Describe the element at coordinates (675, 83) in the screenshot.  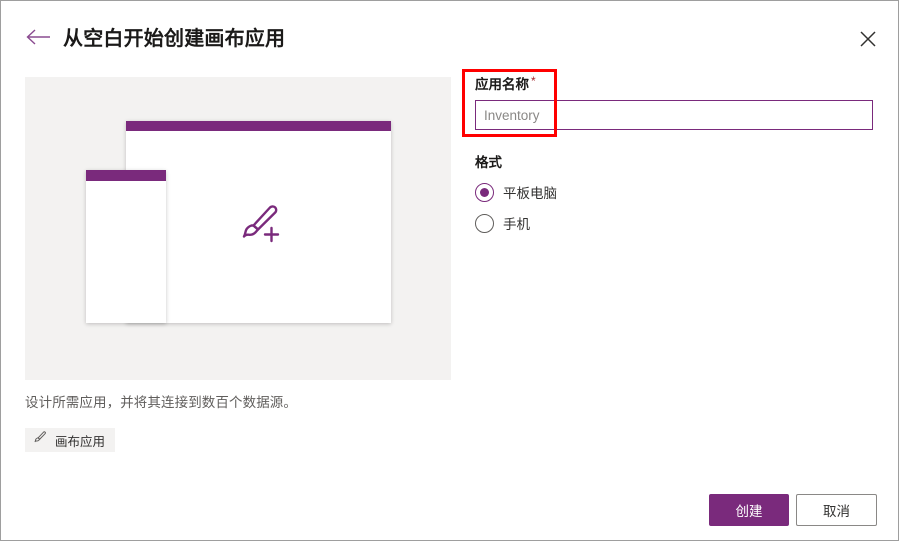
I see `app-name-label: 应用名称 *` at that location.